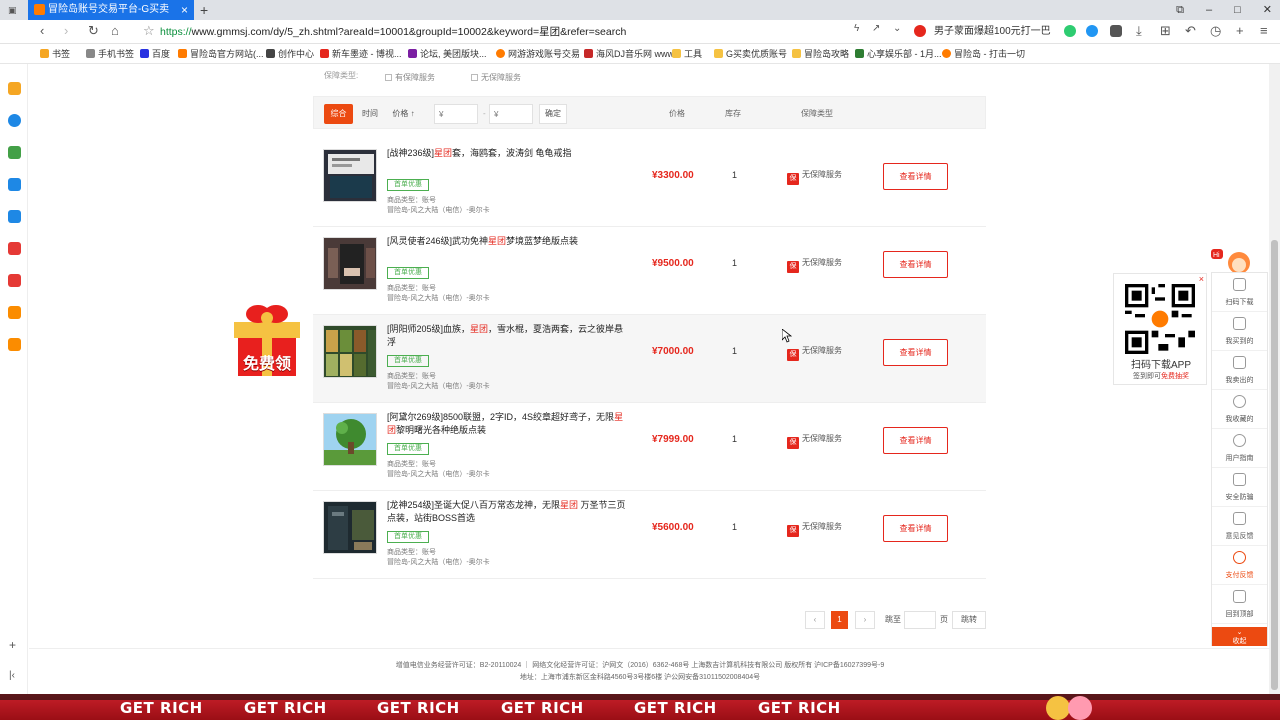 The width and height of the screenshot is (1280, 720). I want to click on pager-next-button: ›, so click(865, 620).